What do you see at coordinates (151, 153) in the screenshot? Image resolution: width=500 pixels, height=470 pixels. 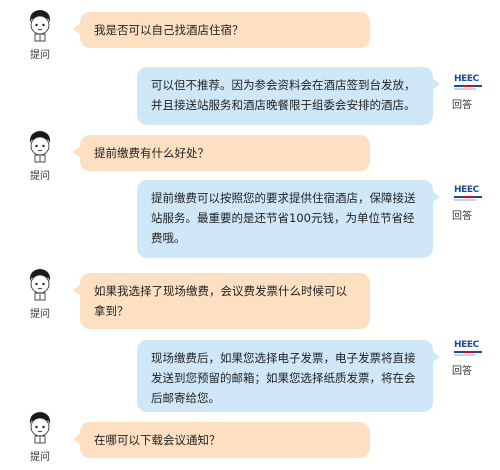 I see `question-text: 提前缴费有什么好处？` at bounding box center [151, 153].